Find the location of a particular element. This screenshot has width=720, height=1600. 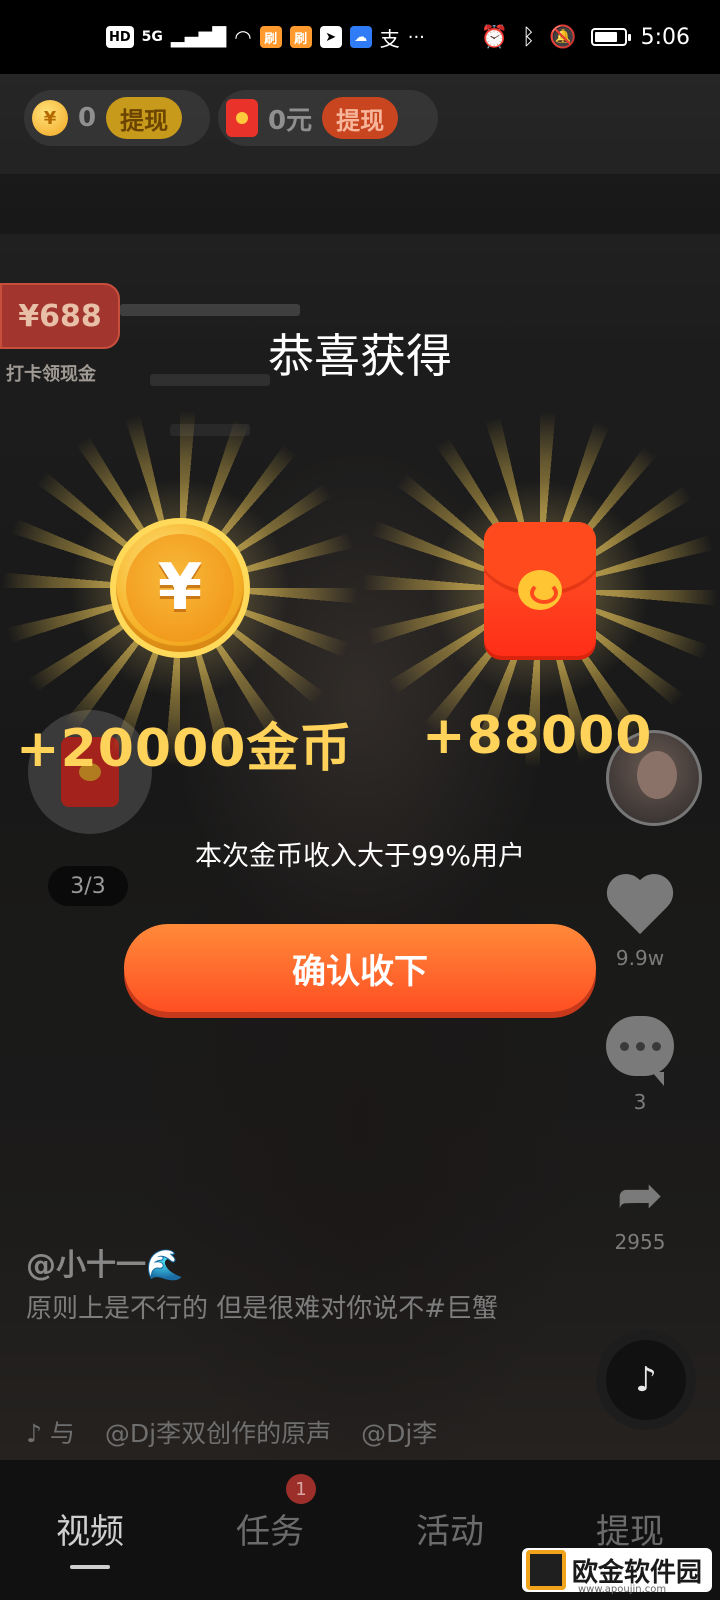

nav-tab-label: 提现 is located at coordinates (630, 1532).